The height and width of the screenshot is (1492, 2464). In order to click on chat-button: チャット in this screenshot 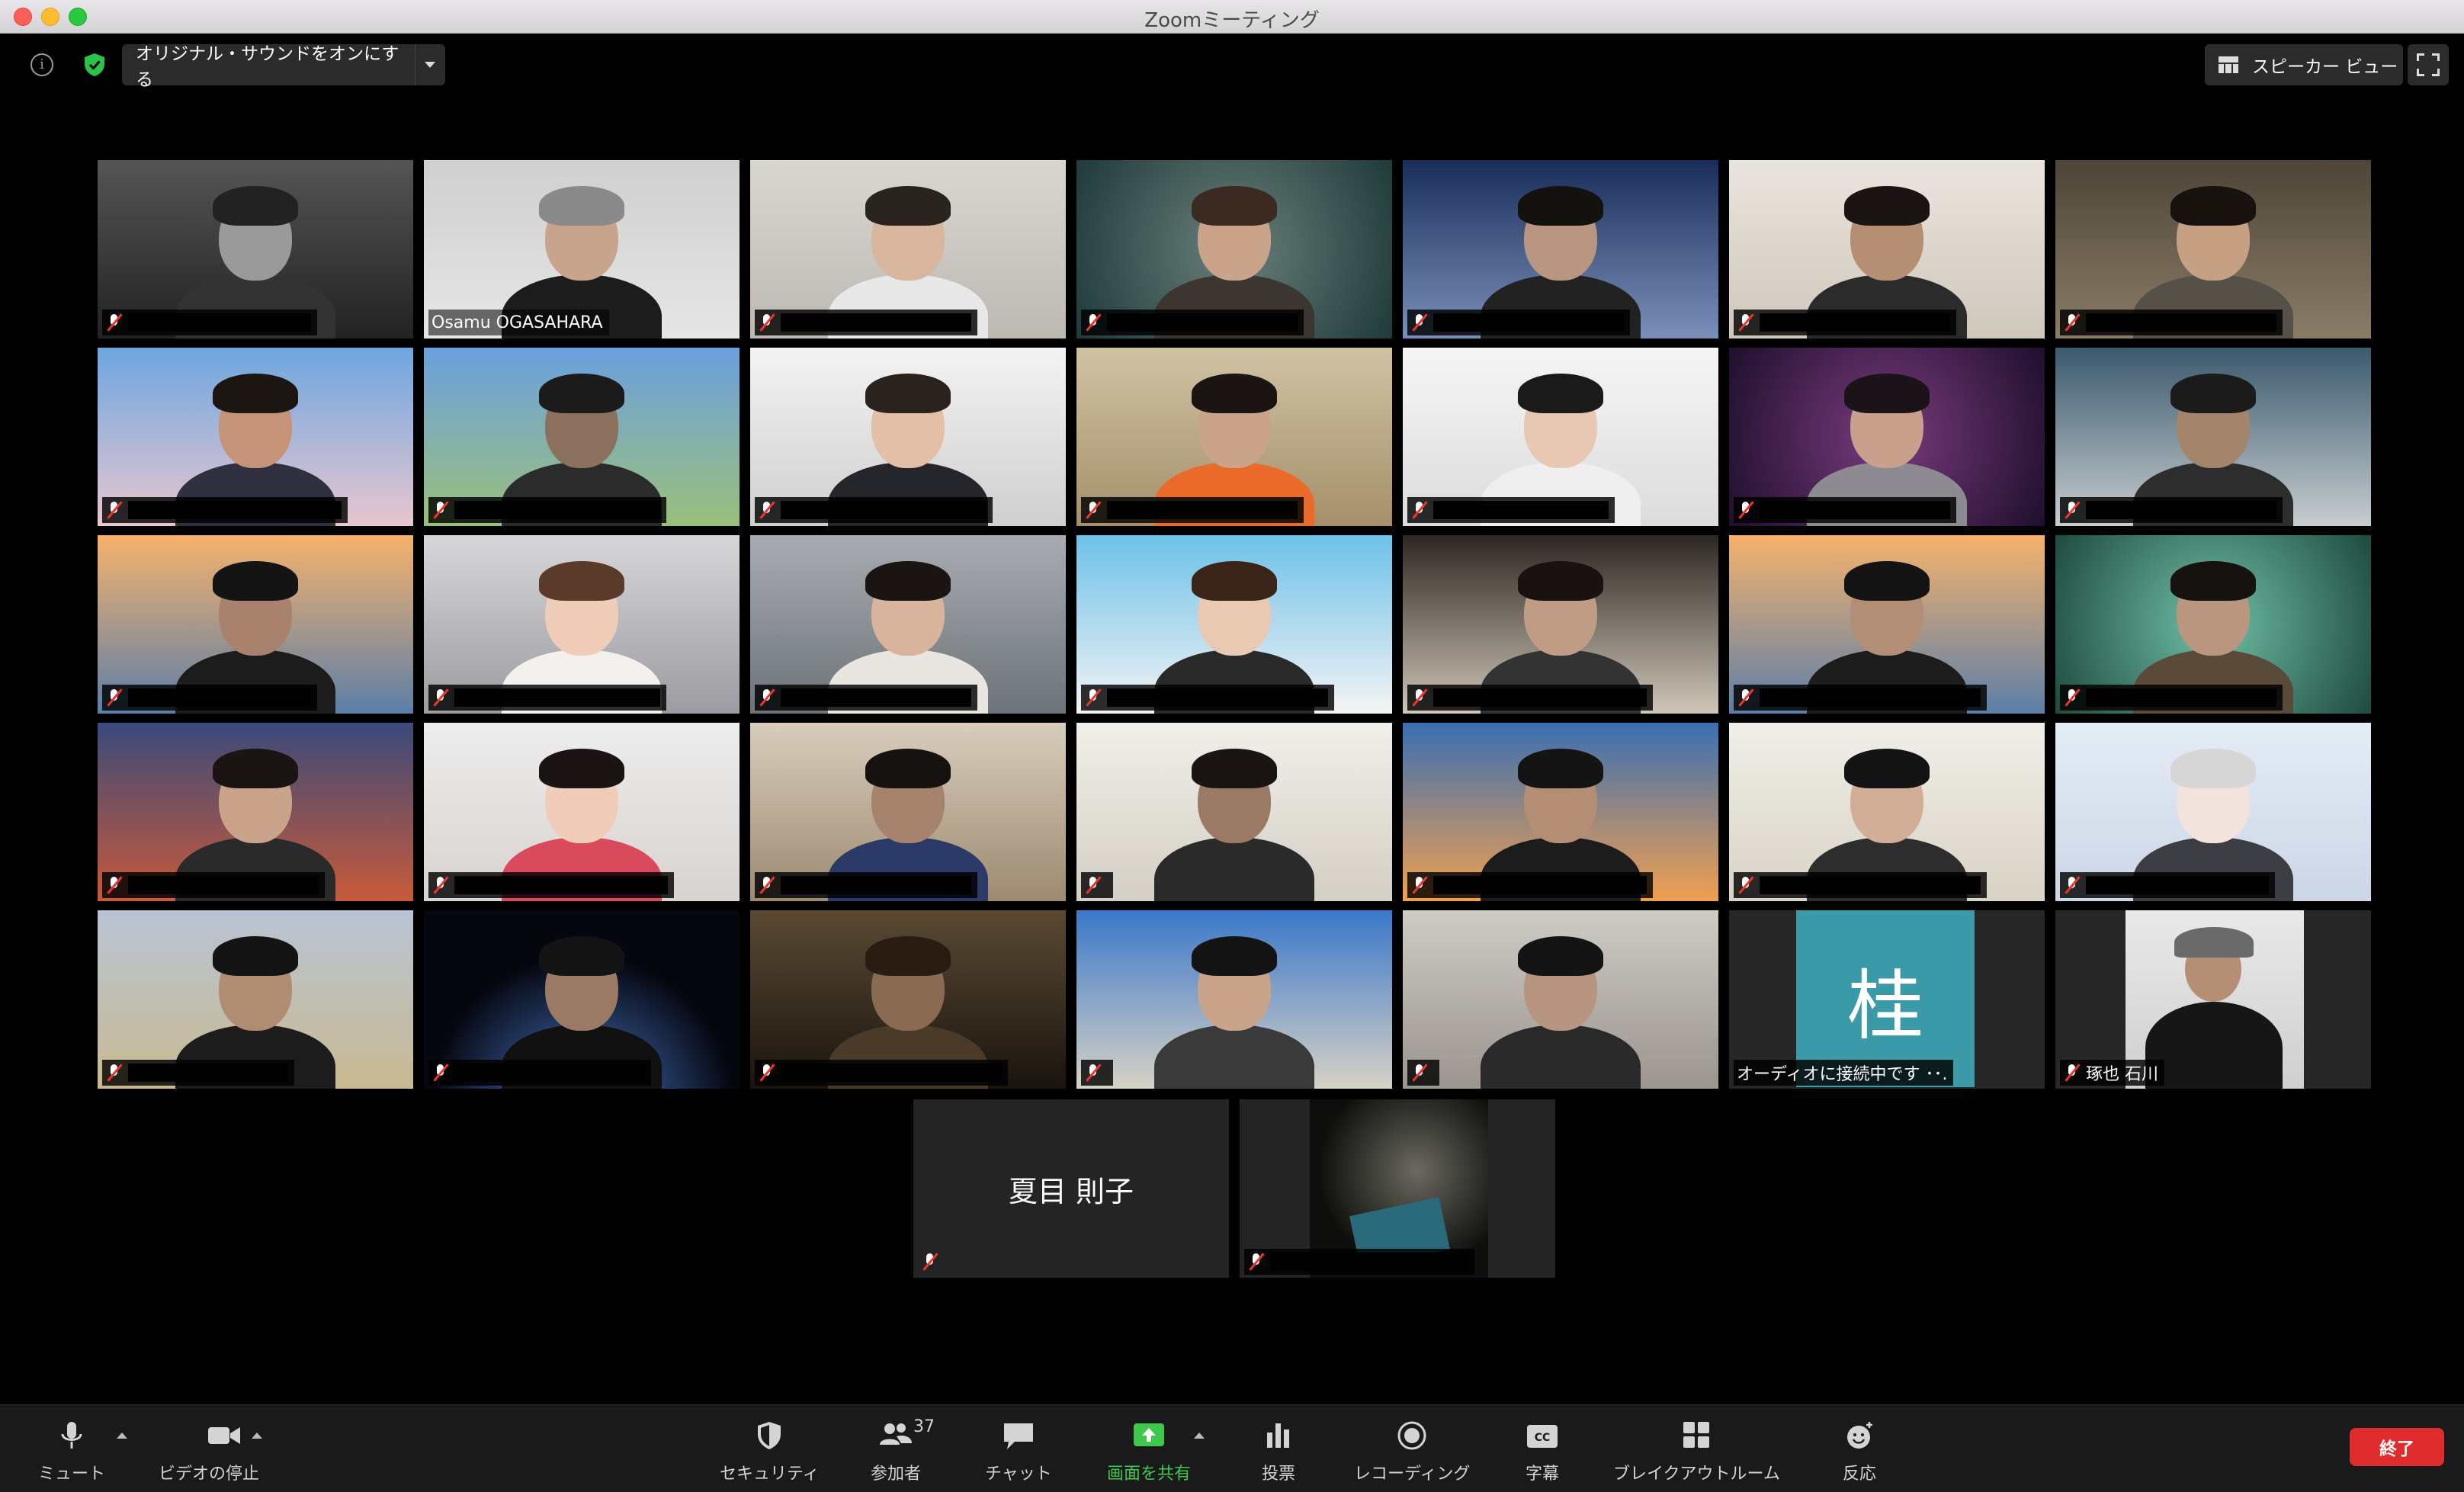, I will do `click(1018, 1453)`.